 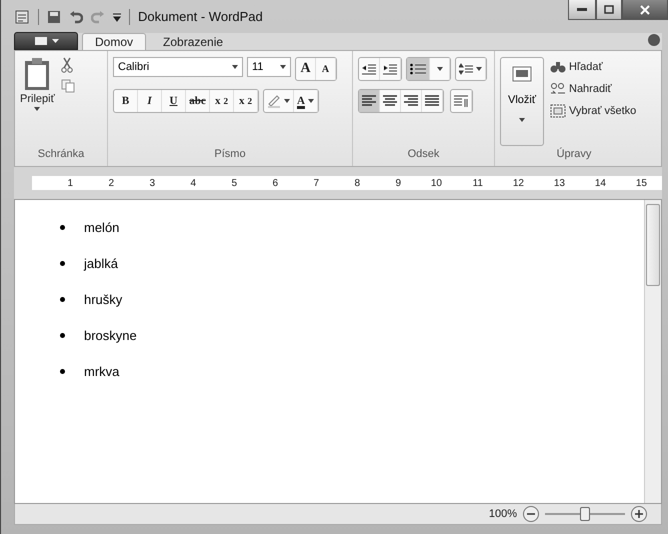 I want to click on edit-command: Vybrať všetko, so click(x=593, y=111).